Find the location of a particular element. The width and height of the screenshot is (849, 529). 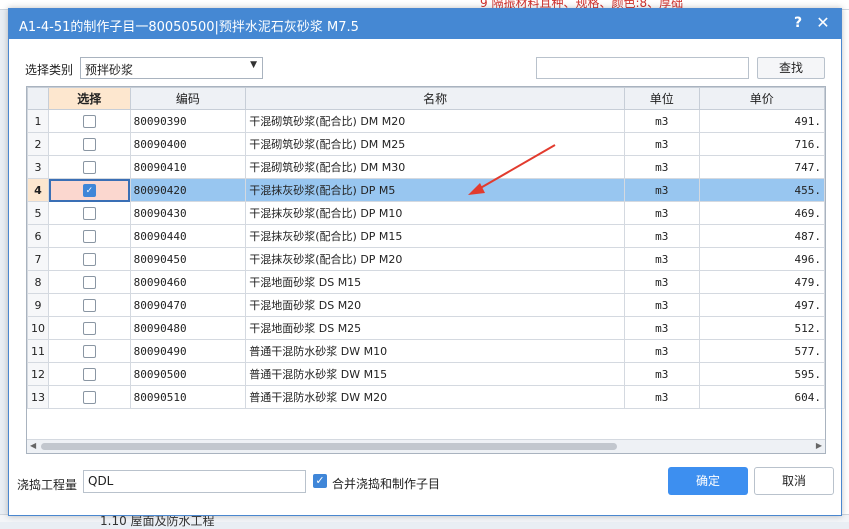

table-header-row: 选择 编码 名称 单位 单价 is located at coordinates (426, 98).